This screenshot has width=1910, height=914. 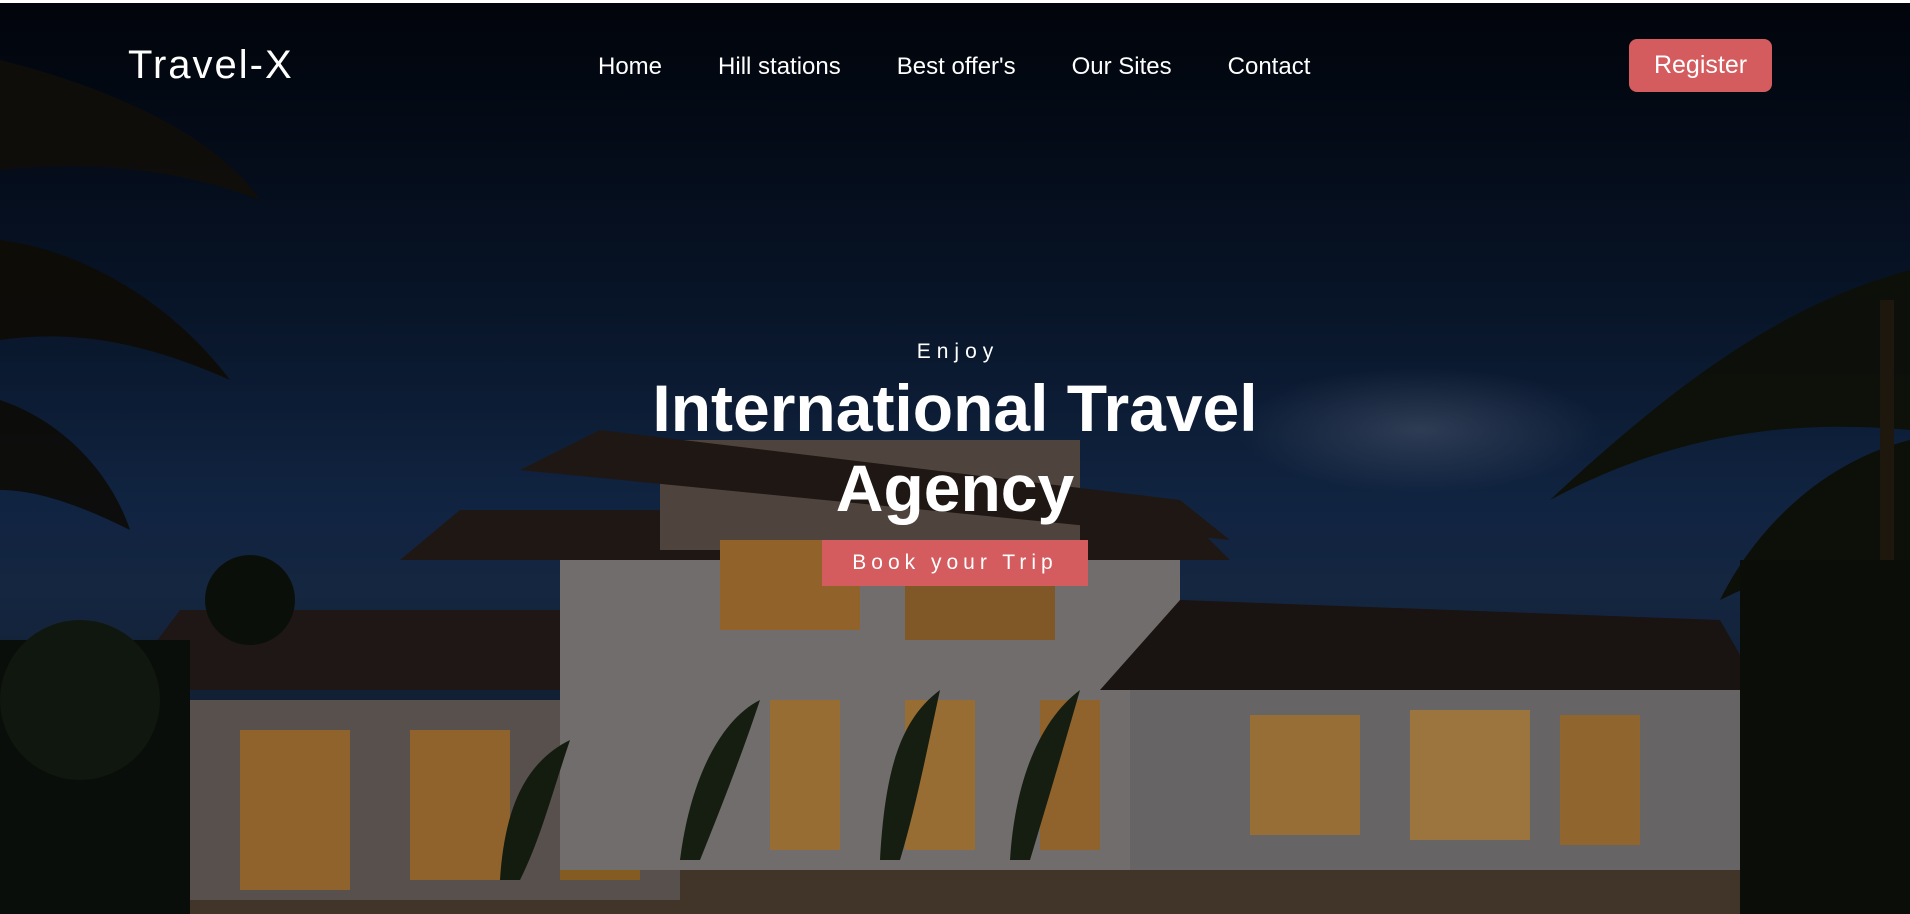 What do you see at coordinates (955, 563) in the screenshot?
I see `book-trip-button: Book your Trip` at bounding box center [955, 563].